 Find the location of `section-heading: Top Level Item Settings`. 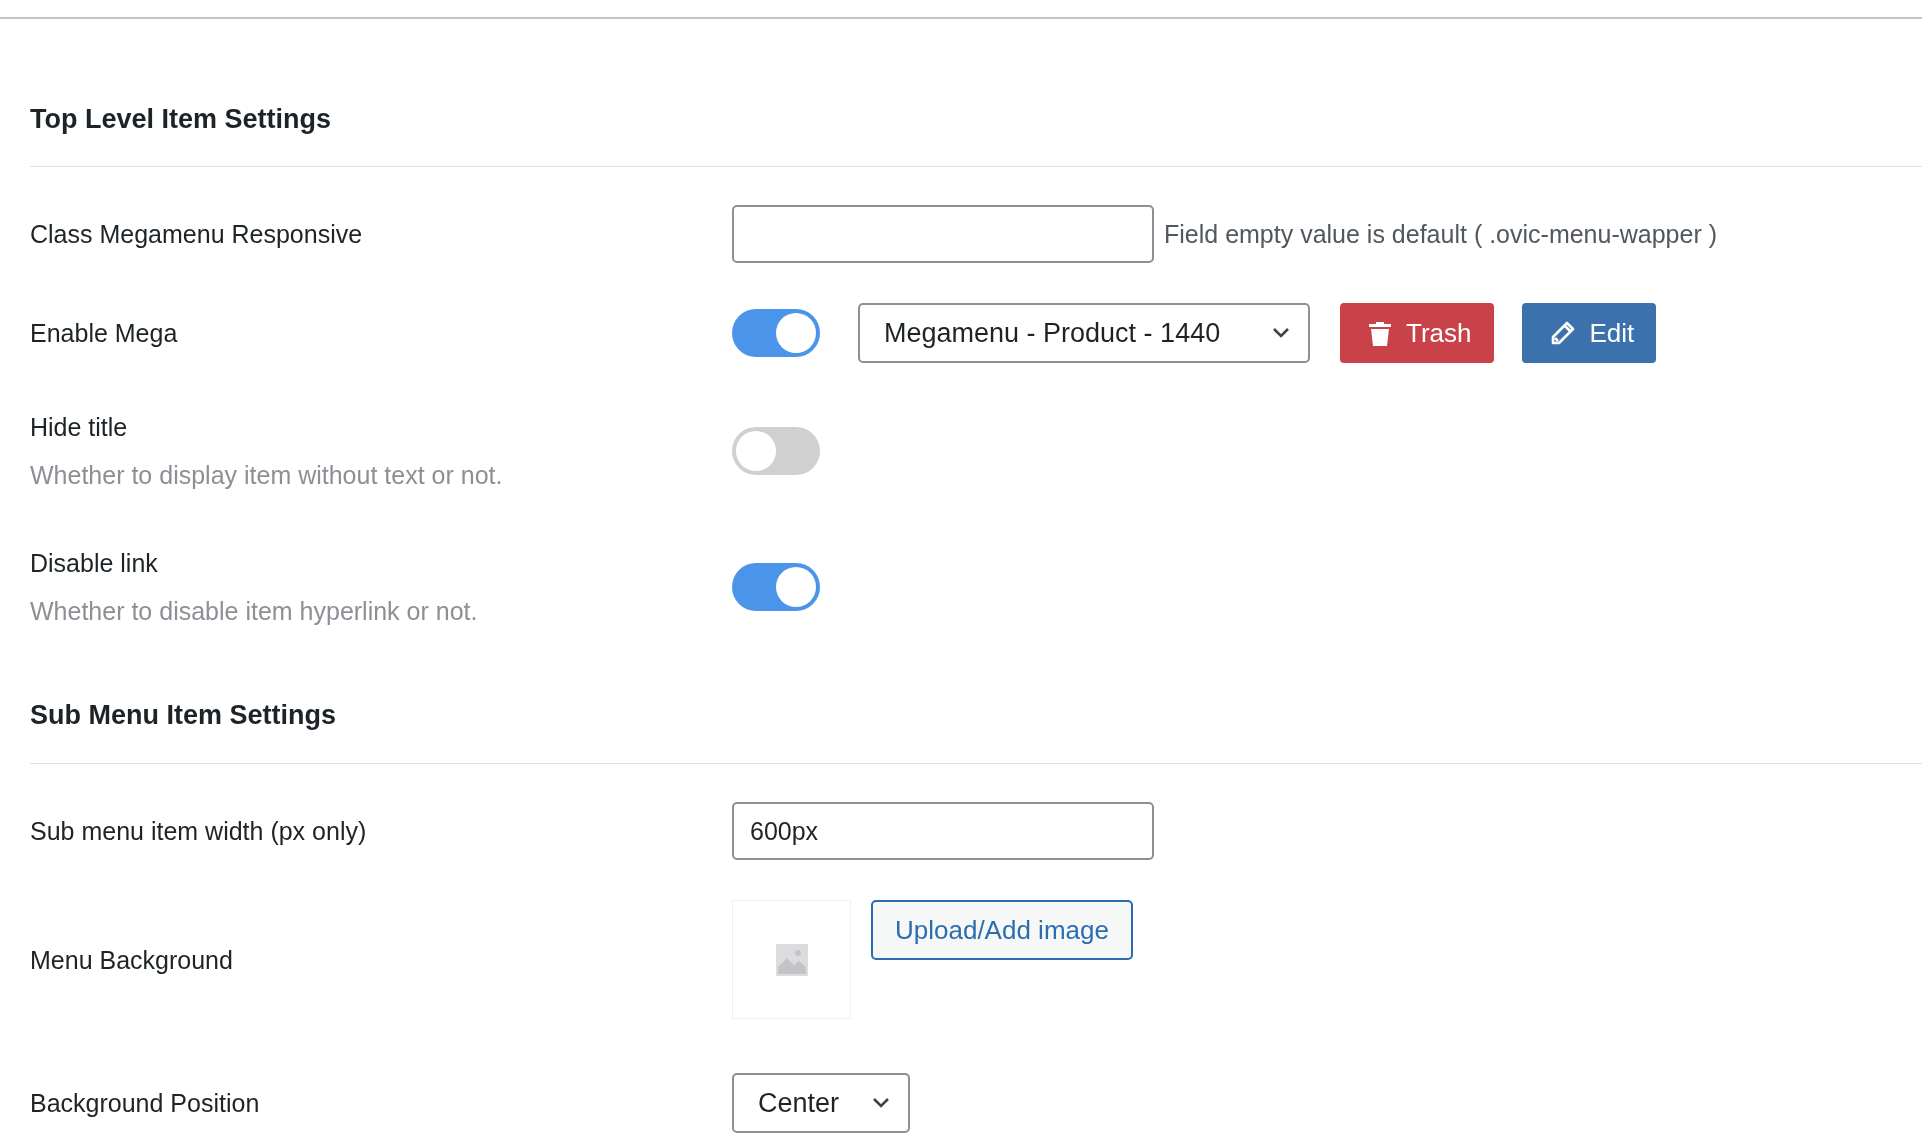

section-heading: Top Level Item Settings is located at coordinates (181, 119).